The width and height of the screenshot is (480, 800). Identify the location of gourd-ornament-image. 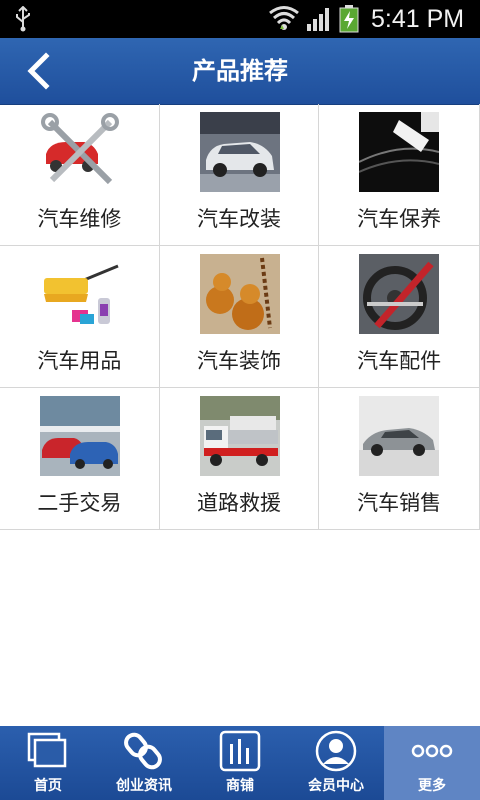
(239, 294).